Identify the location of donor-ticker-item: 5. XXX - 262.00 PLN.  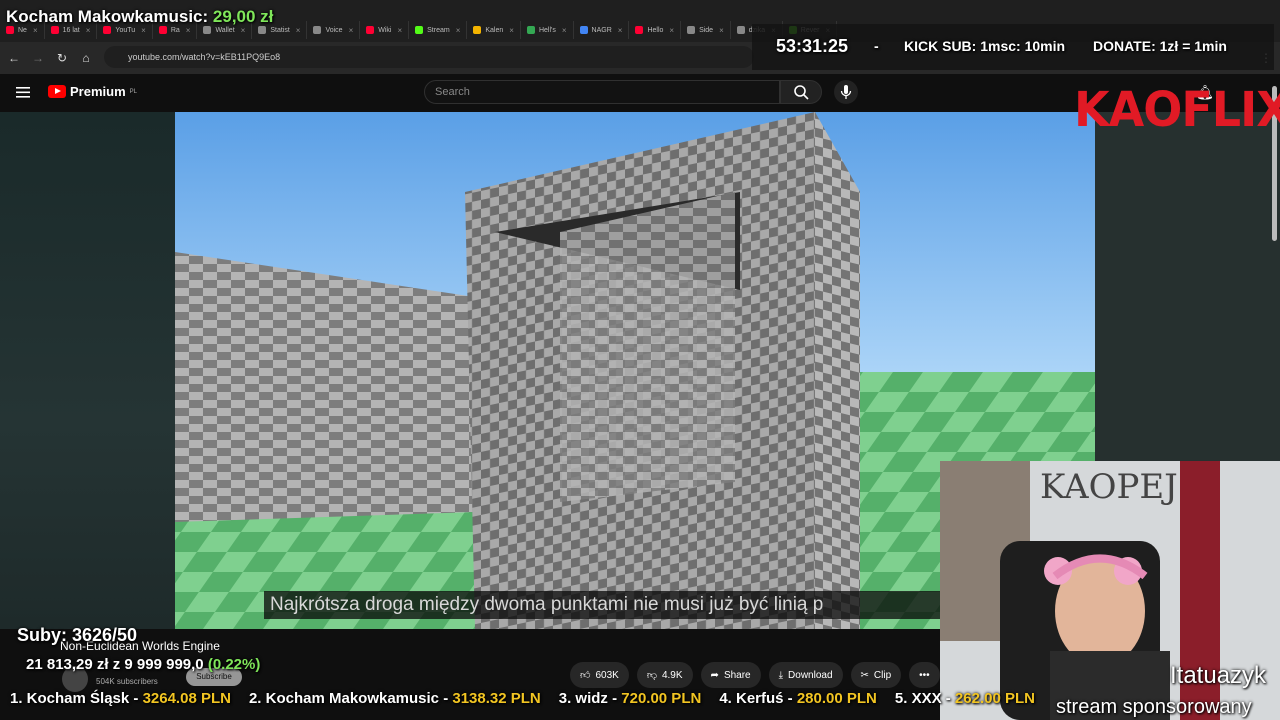
(965, 700).